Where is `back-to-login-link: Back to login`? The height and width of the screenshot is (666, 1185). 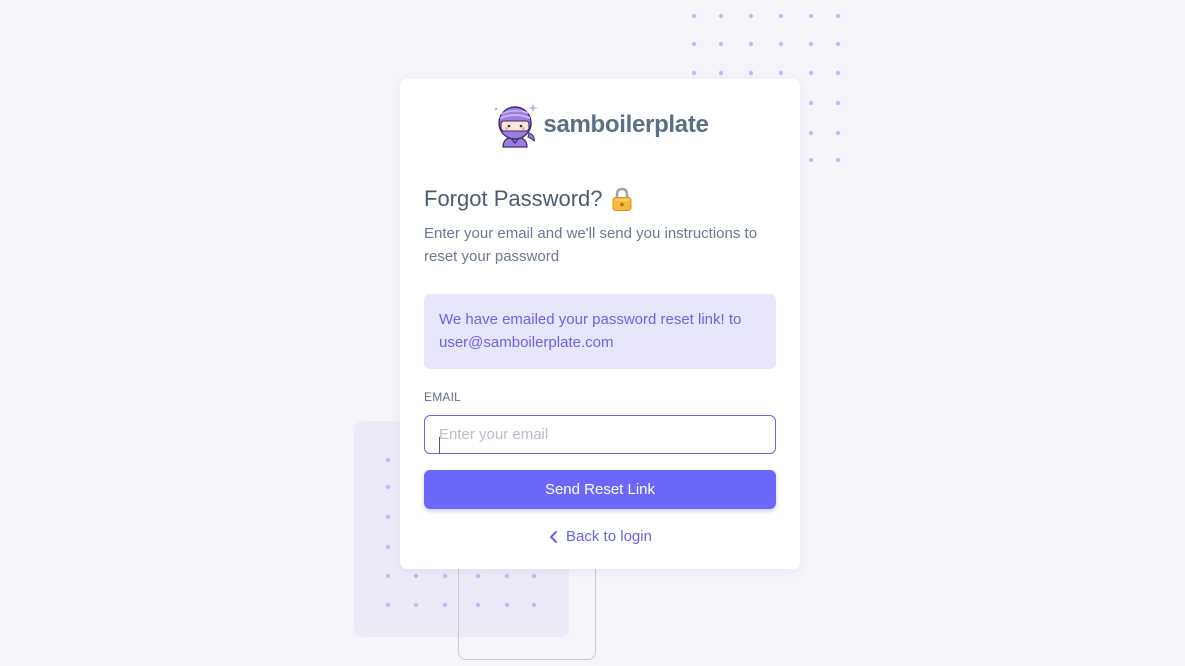 back-to-login-link: Back to login is located at coordinates (600, 536).